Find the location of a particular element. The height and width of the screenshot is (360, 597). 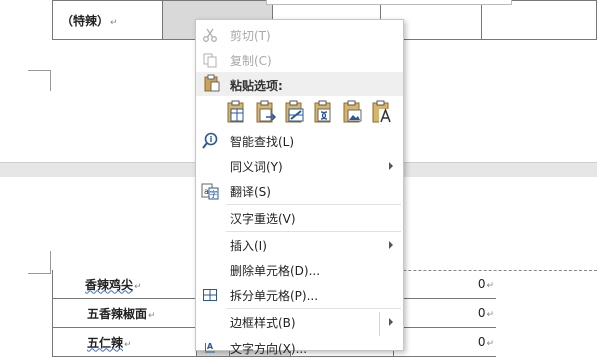

row-name: 五仁辣 is located at coordinates (105, 342).